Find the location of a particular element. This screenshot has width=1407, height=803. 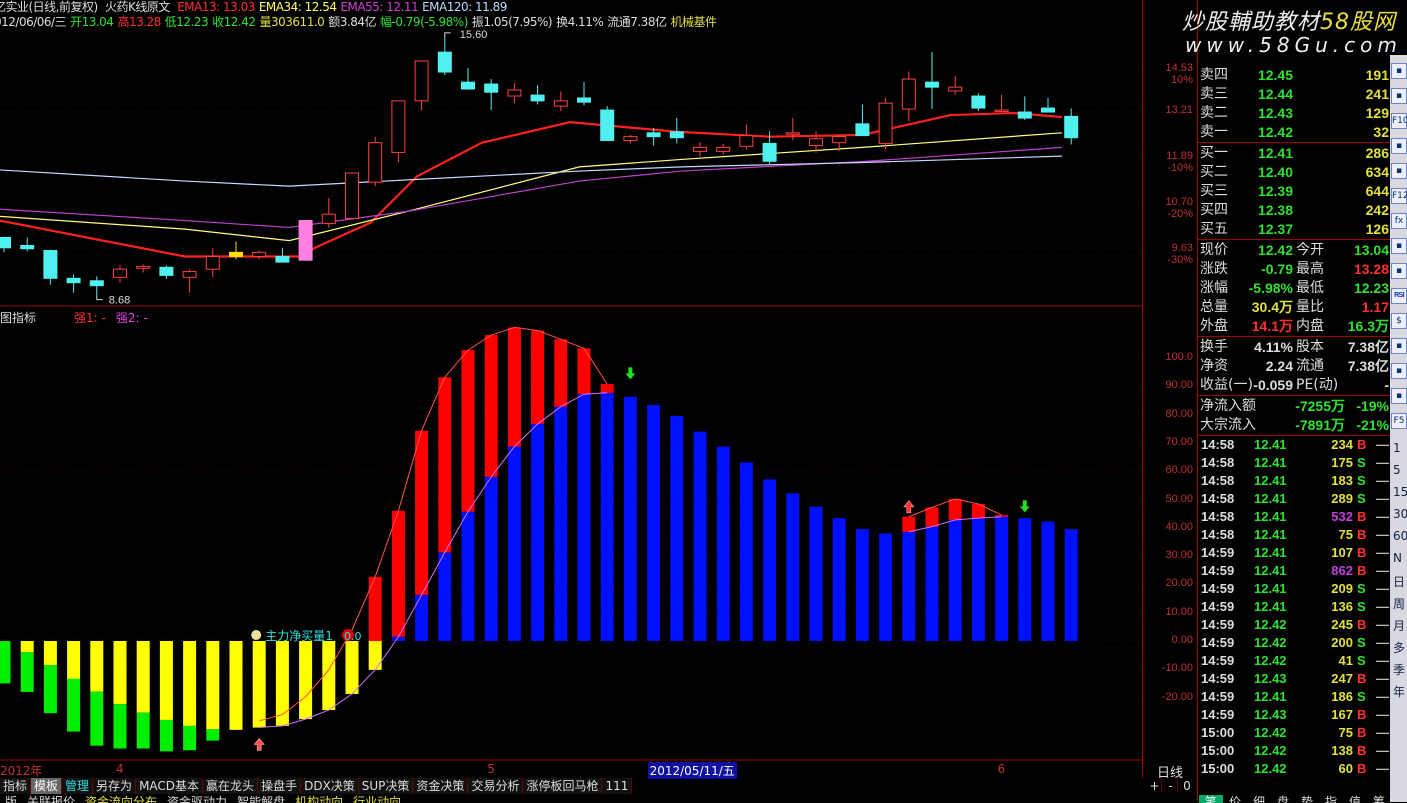

date-axis-label: 4 is located at coordinates (120, 769).